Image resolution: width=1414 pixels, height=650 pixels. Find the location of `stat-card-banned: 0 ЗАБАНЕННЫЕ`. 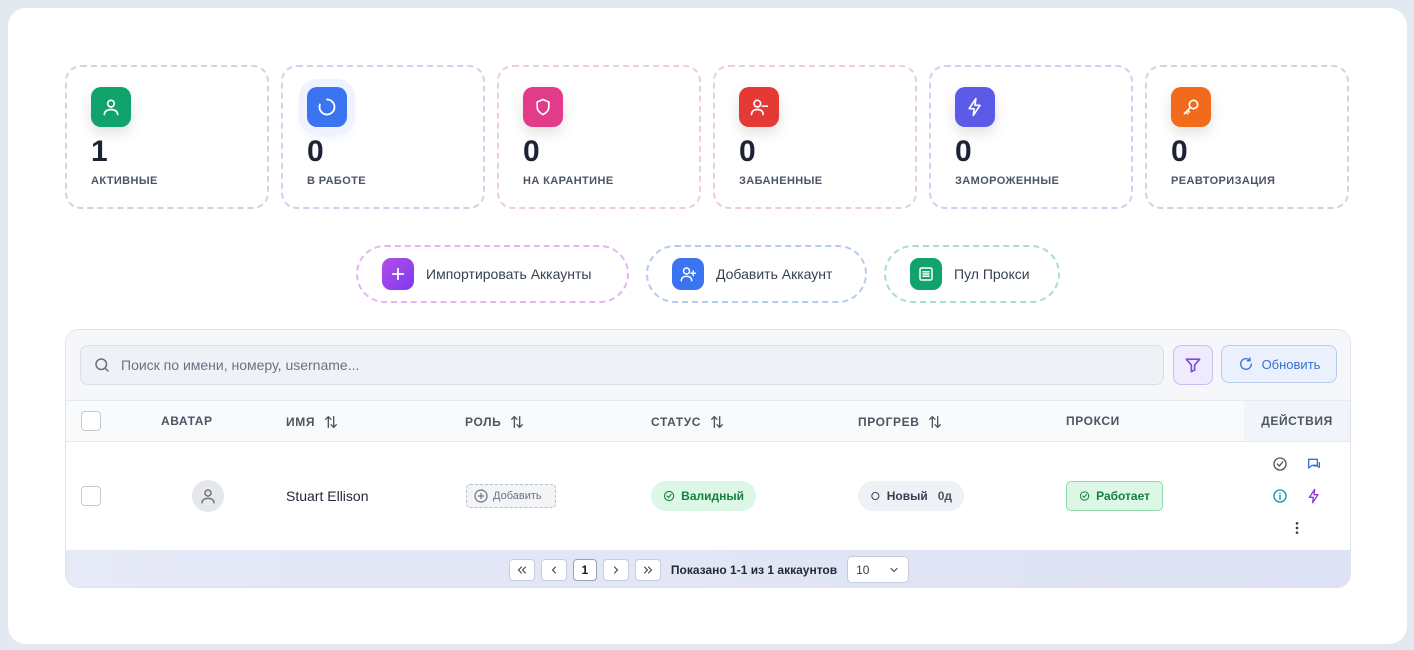

stat-card-banned: 0 ЗАБАНЕННЫЕ is located at coordinates (815, 137).